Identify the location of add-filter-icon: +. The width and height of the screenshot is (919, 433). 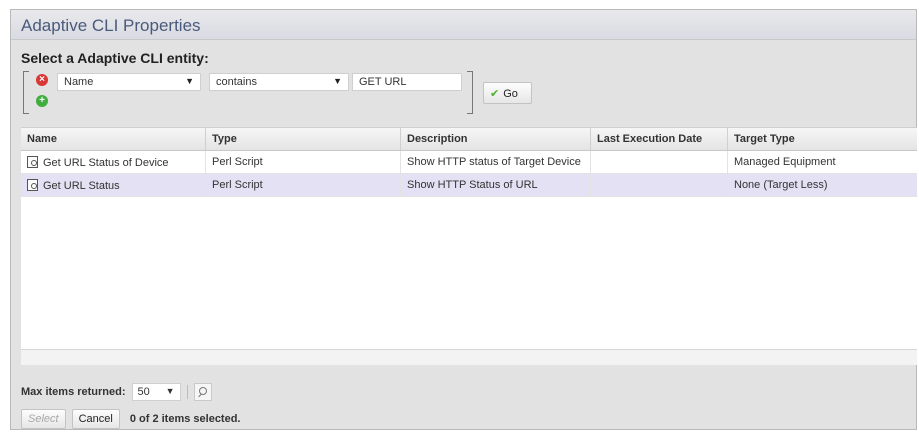
(42, 101).